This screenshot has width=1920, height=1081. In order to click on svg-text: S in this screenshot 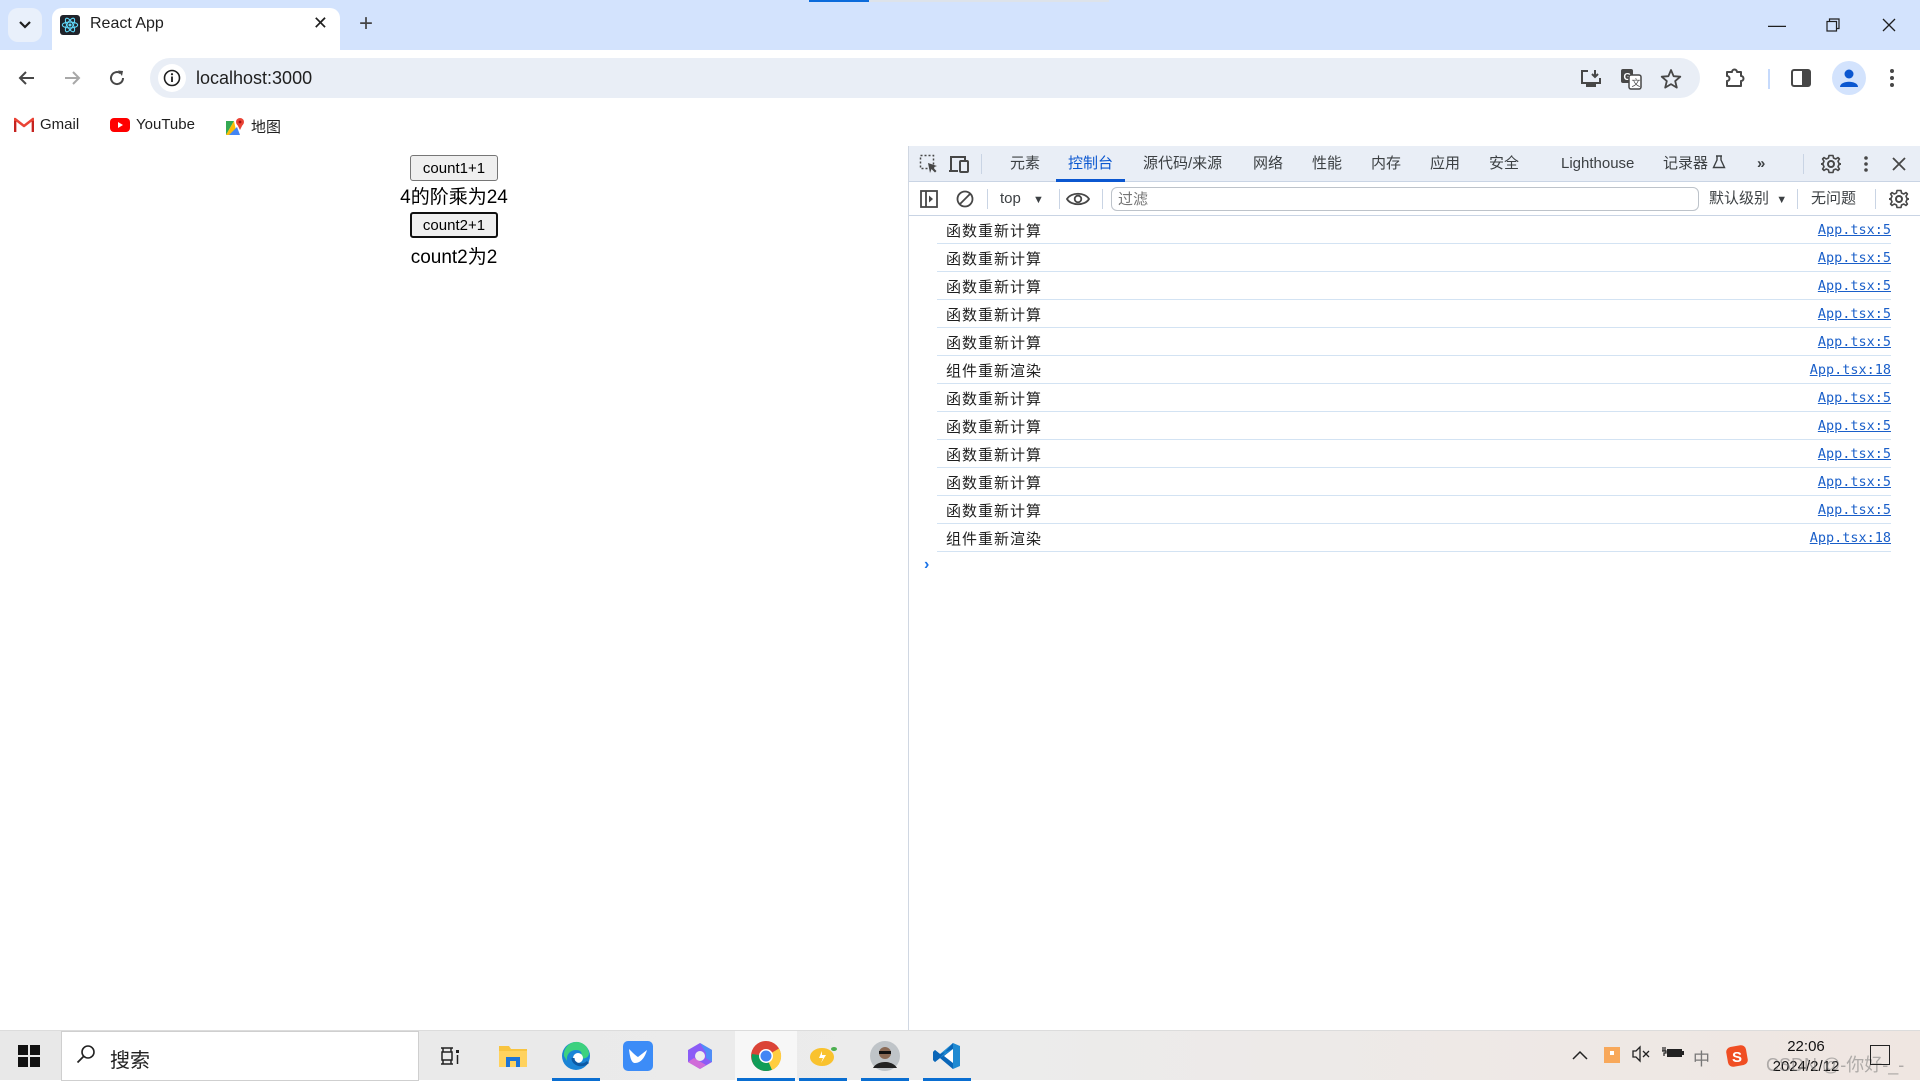, I will do `click(1737, 1057)`.